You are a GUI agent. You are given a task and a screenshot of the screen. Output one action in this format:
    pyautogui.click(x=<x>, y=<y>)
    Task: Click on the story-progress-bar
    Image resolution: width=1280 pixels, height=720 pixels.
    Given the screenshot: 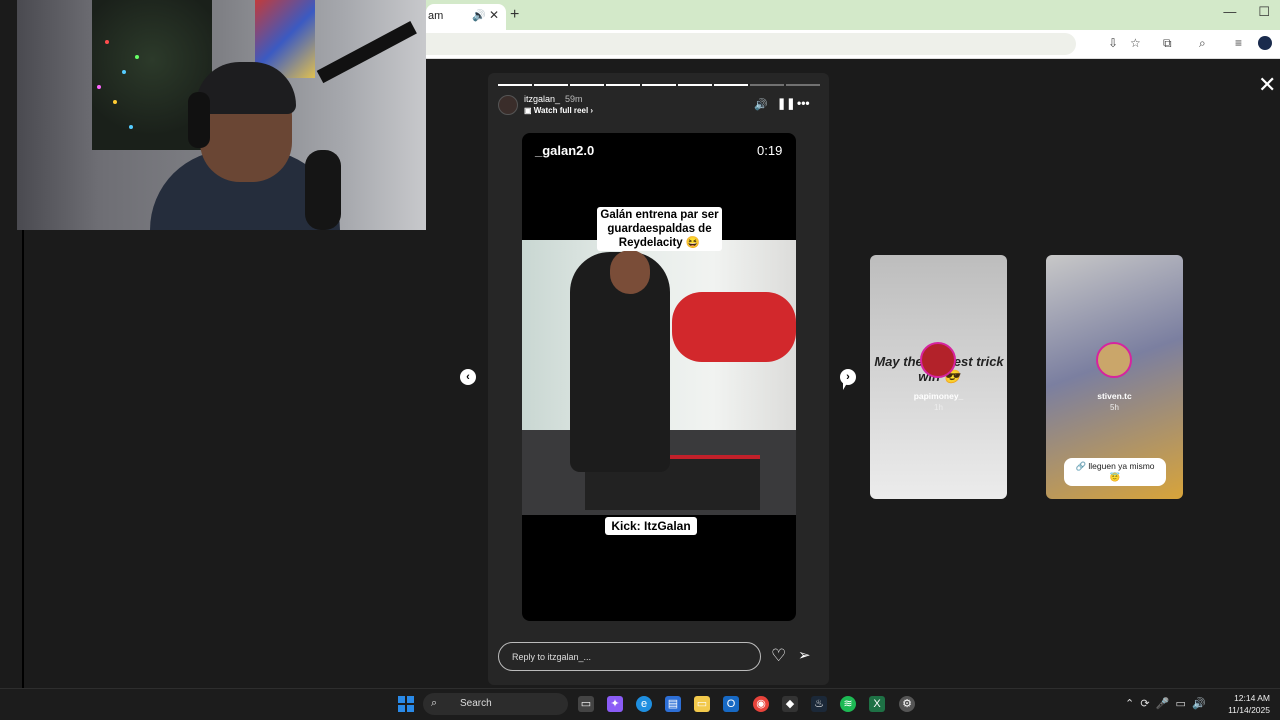 What is the action you would take?
    pyautogui.click(x=659, y=85)
    